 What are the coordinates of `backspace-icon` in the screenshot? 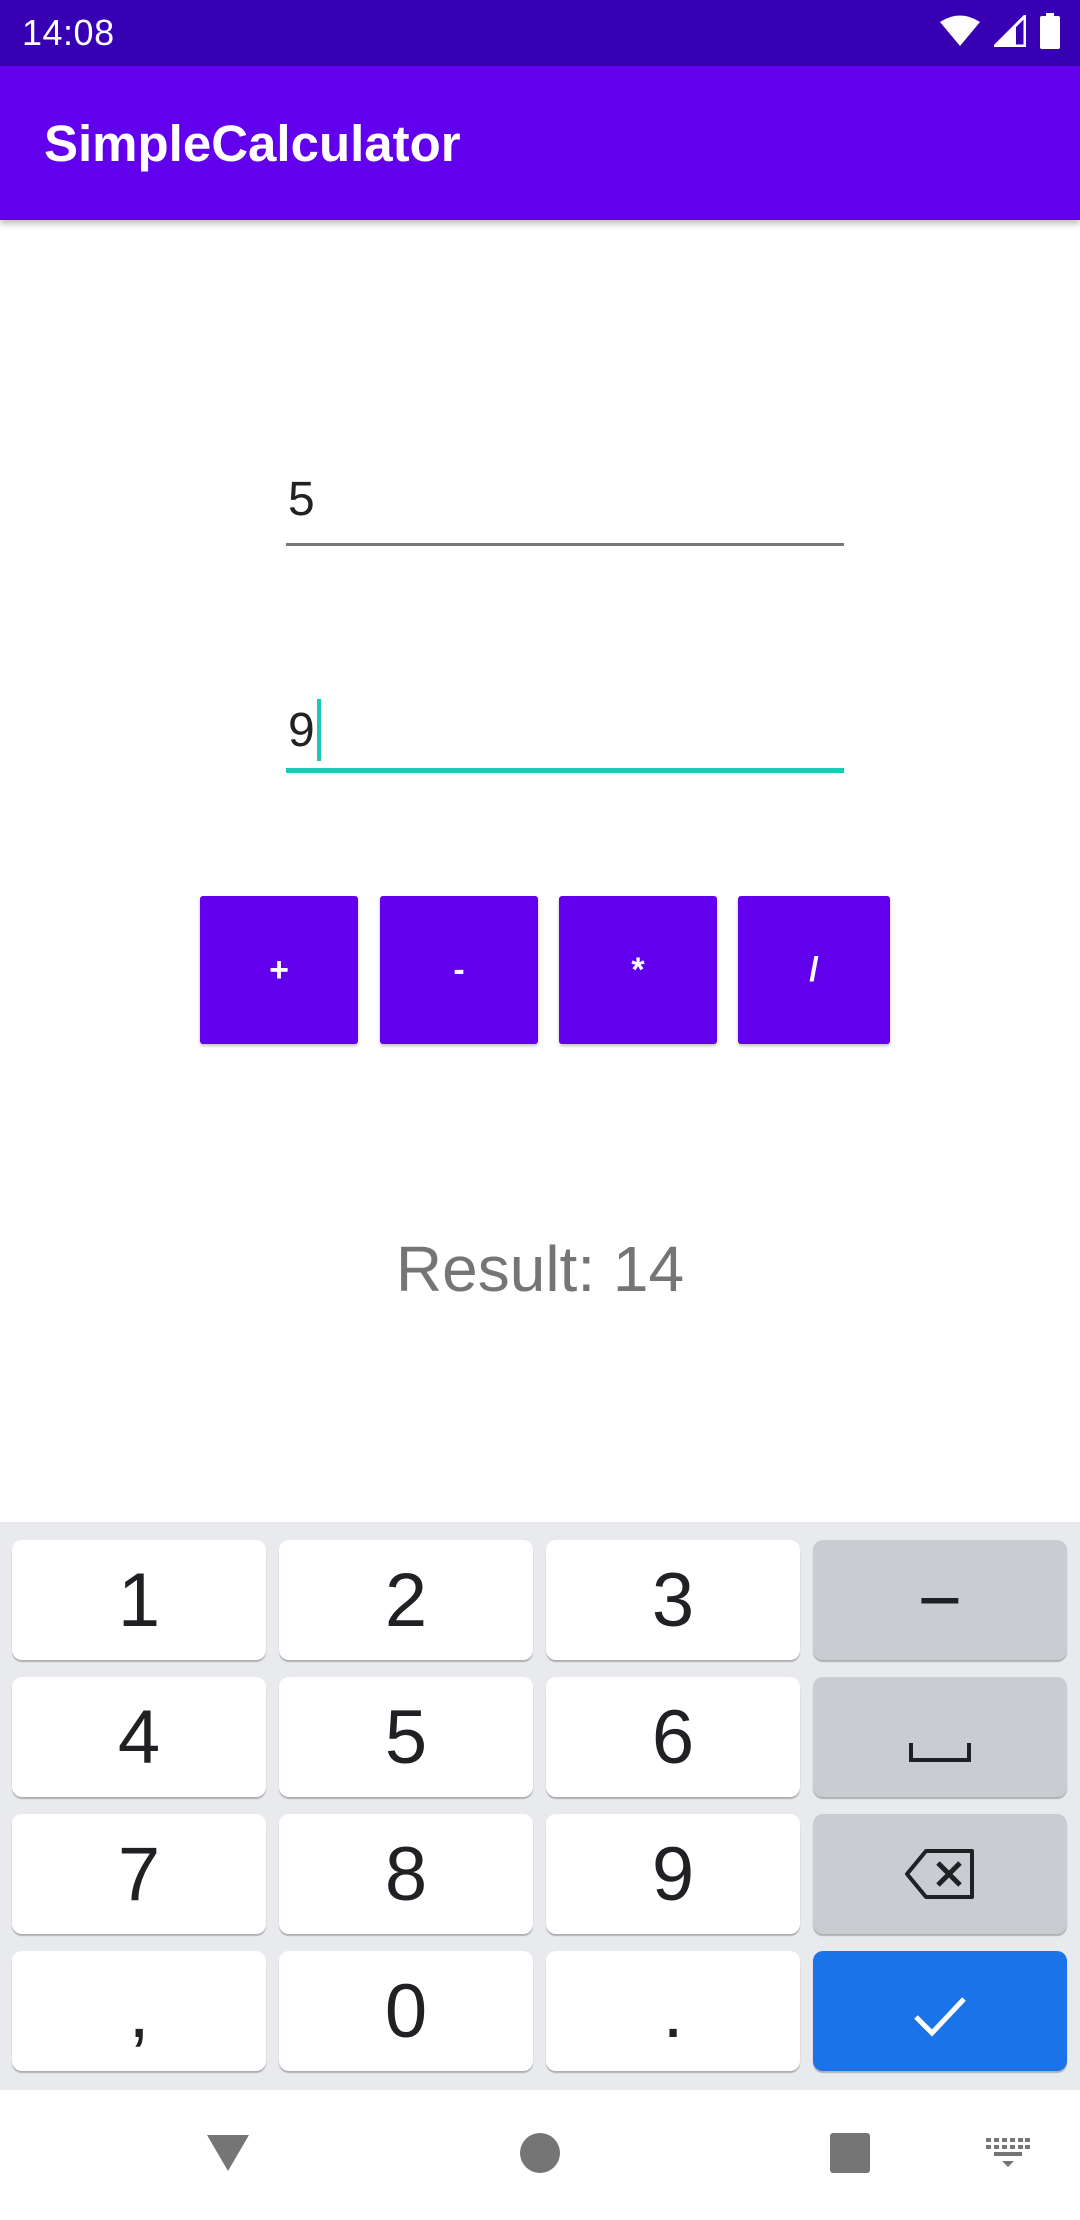 It's located at (940, 1874).